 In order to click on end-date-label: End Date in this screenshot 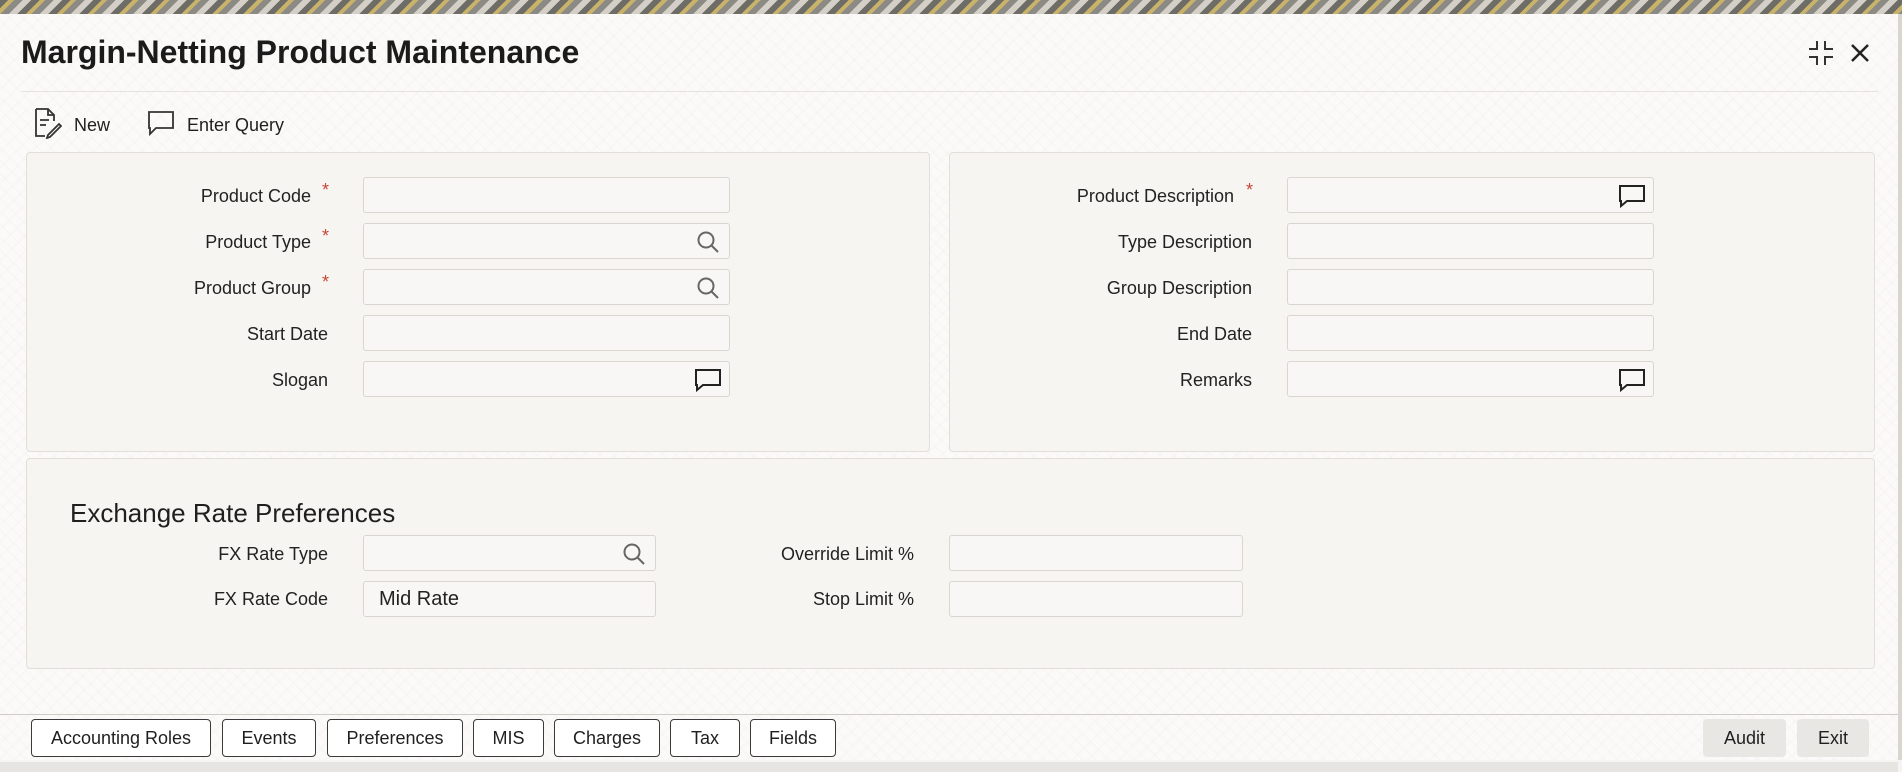, I will do `click(1214, 334)`.